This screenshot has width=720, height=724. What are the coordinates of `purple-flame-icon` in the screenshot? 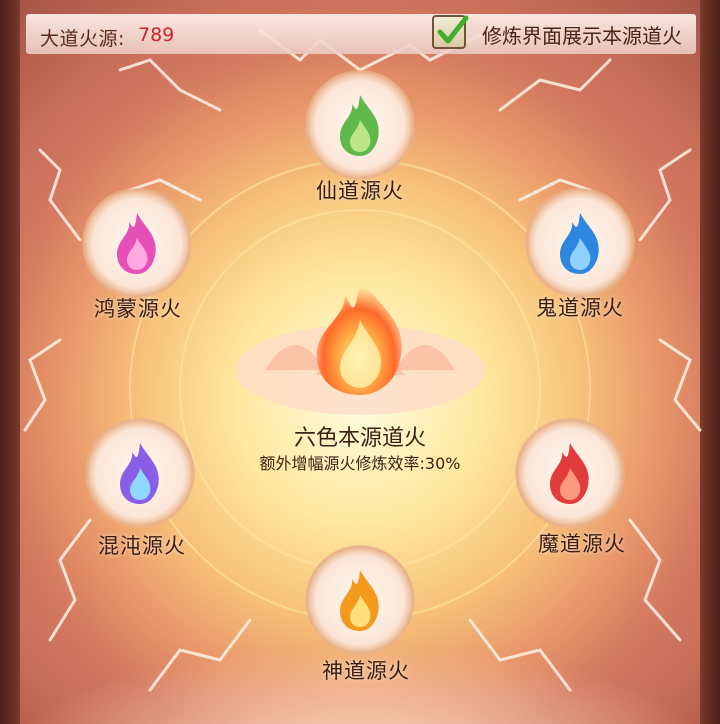 It's located at (139, 473).